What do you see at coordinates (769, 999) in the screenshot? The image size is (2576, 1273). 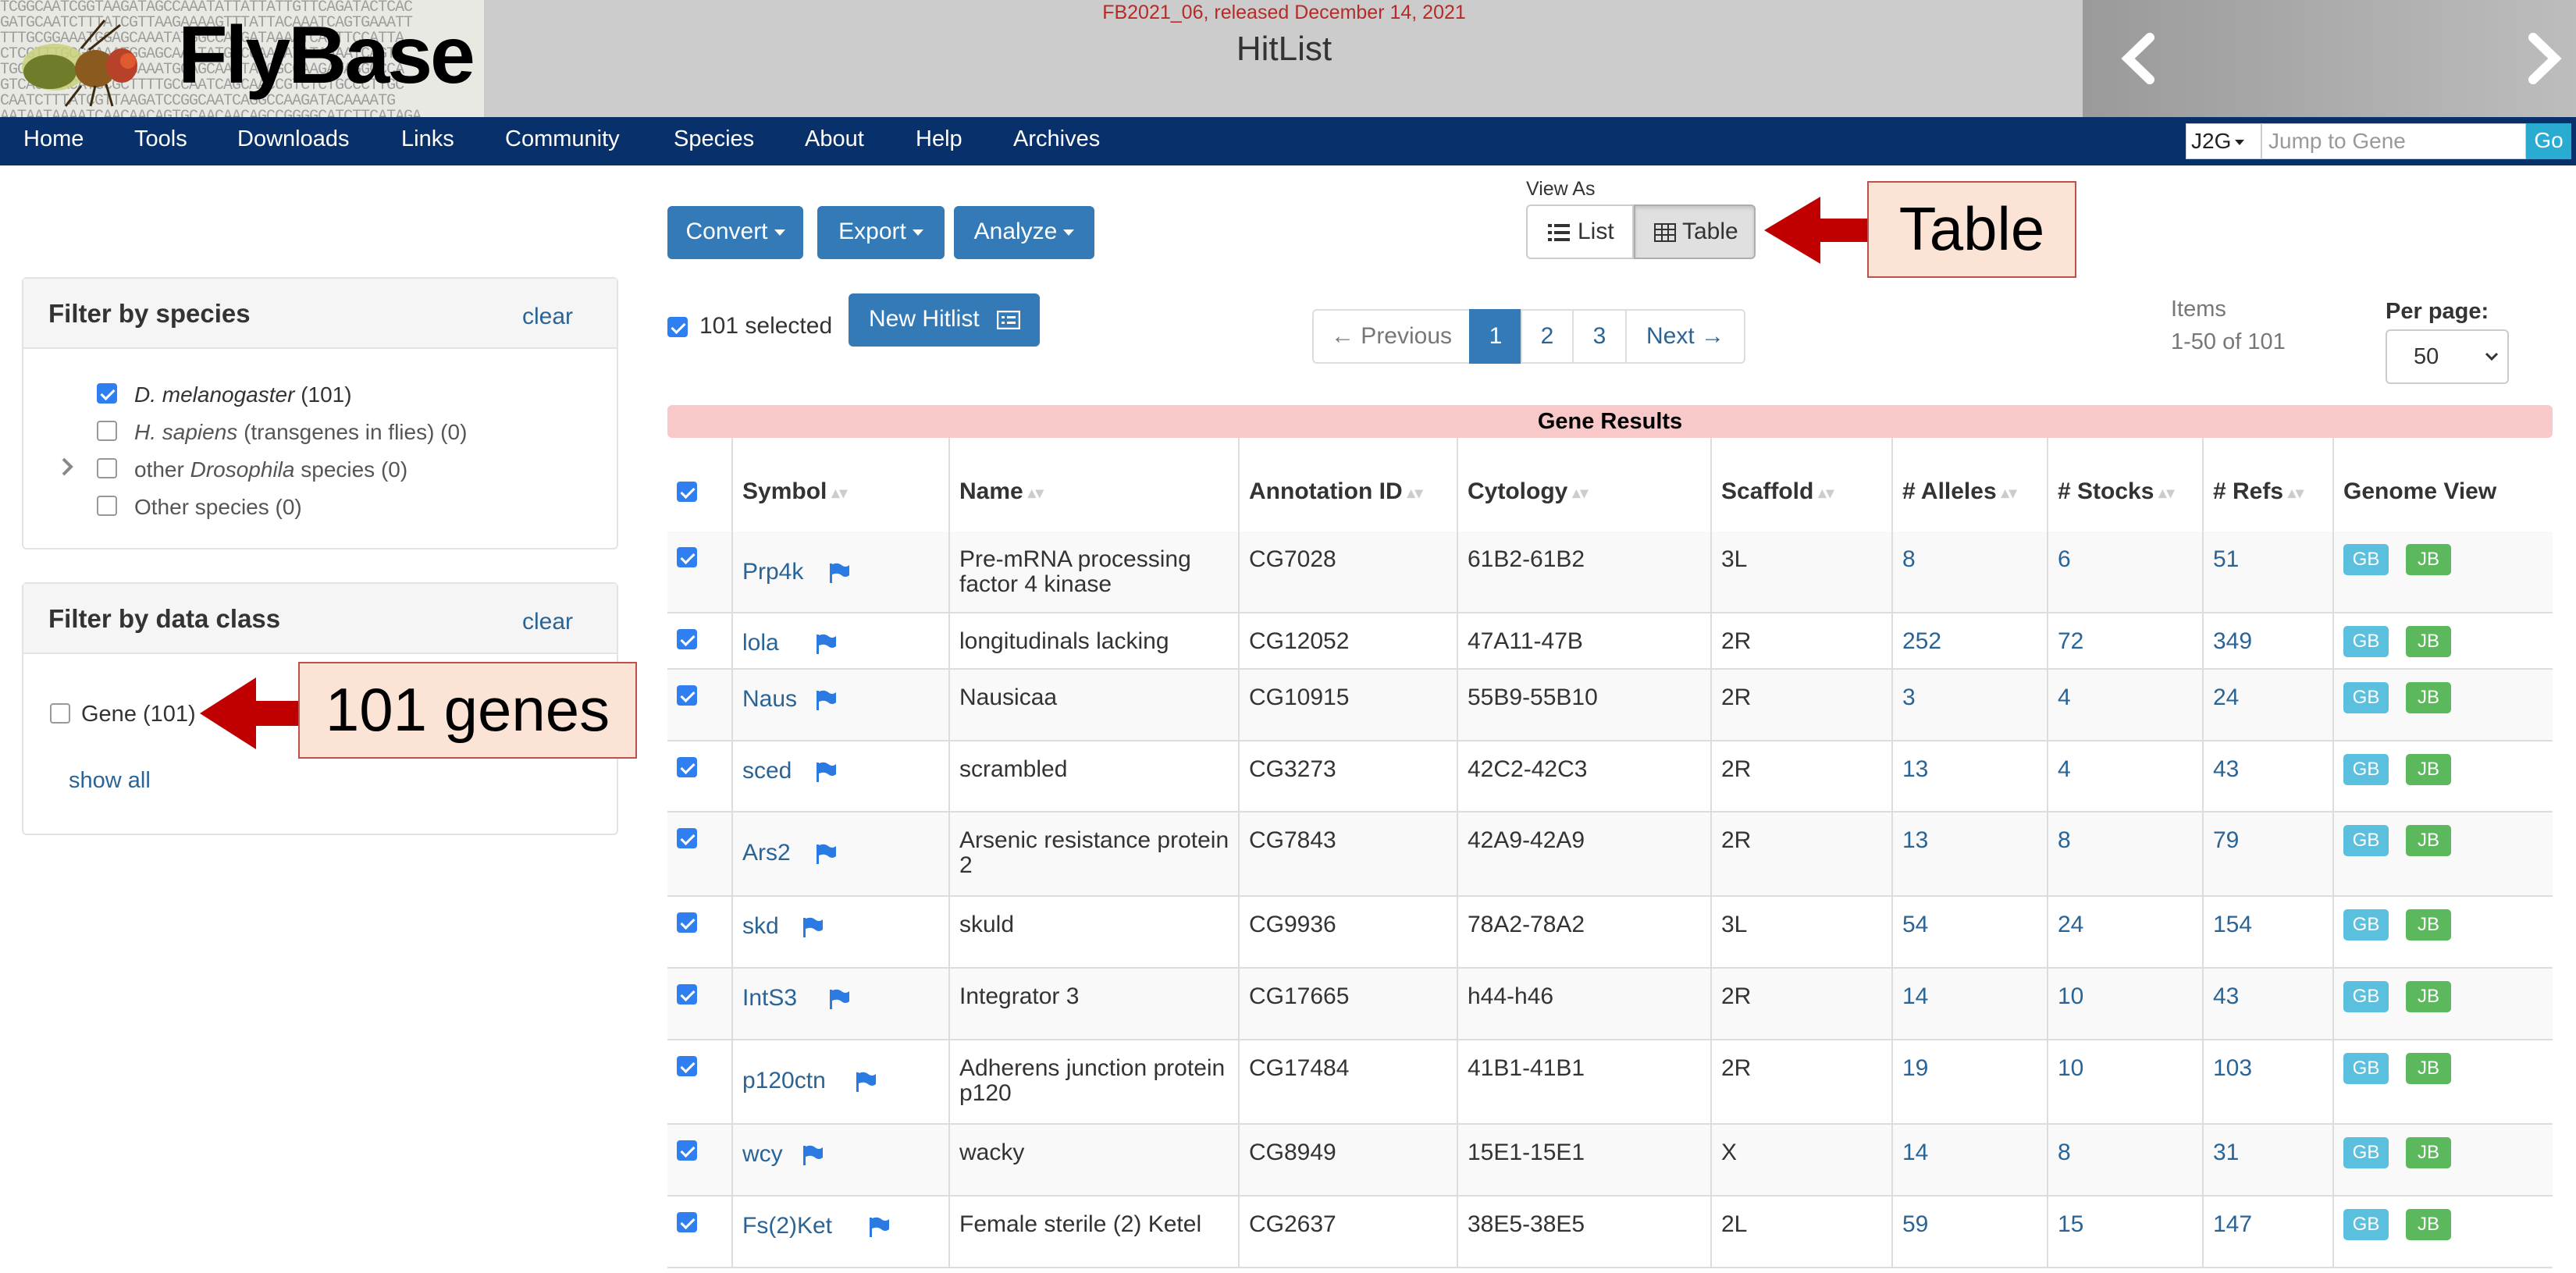 I see `gene-symbol-link: IntS3` at bounding box center [769, 999].